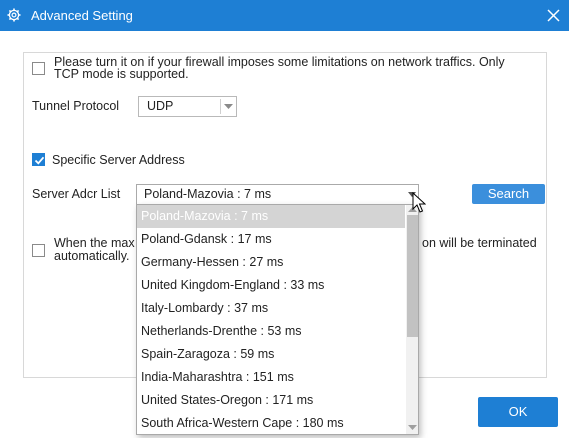 The height and width of the screenshot is (438, 569). I want to click on dropdown-scrollbar, so click(412, 319).